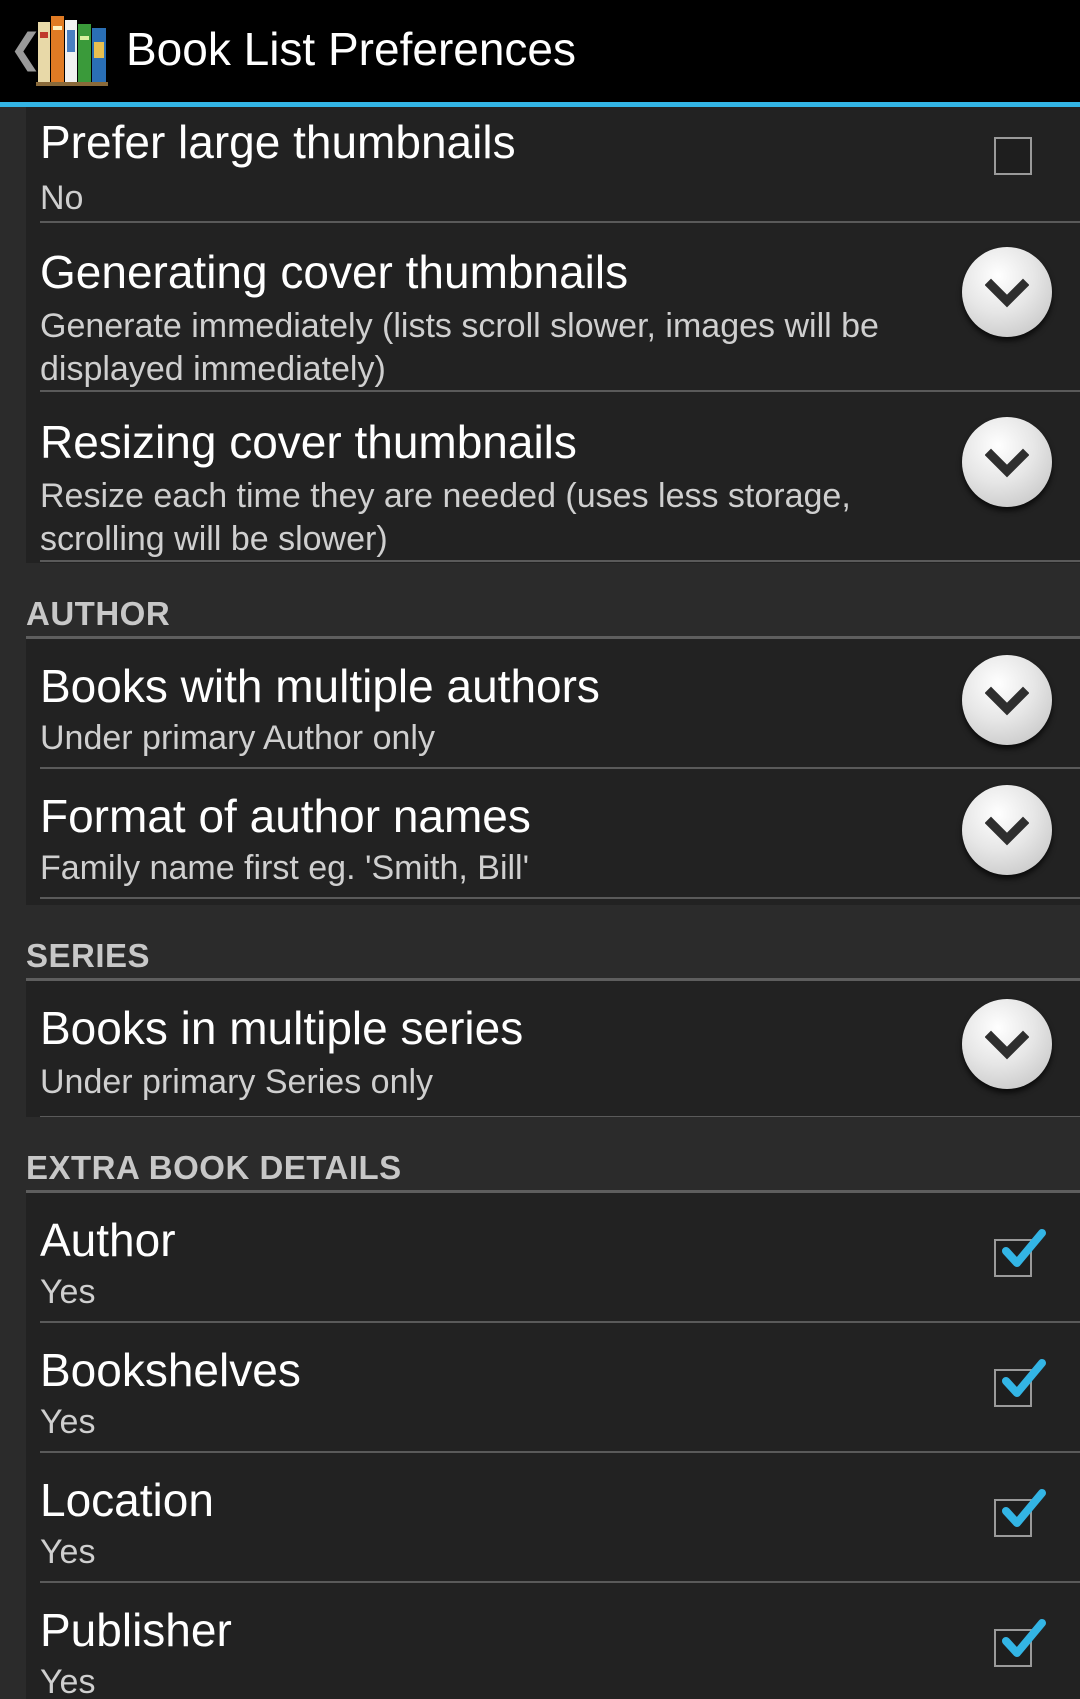 The image size is (1080, 1699). Describe the element at coordinates (108, 1240) in the screenshot. I see `item-title: Author` at that location.